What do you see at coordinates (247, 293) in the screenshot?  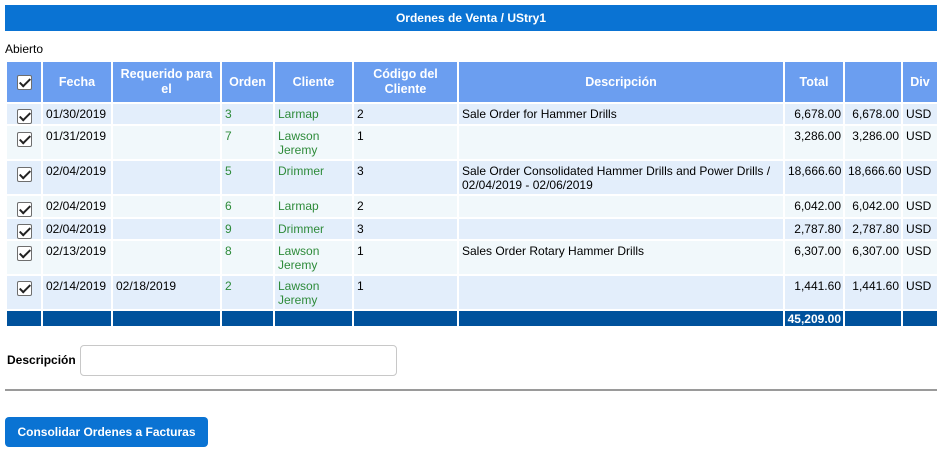 I see `order-number-link: 2` at bounding box center [247, 293].